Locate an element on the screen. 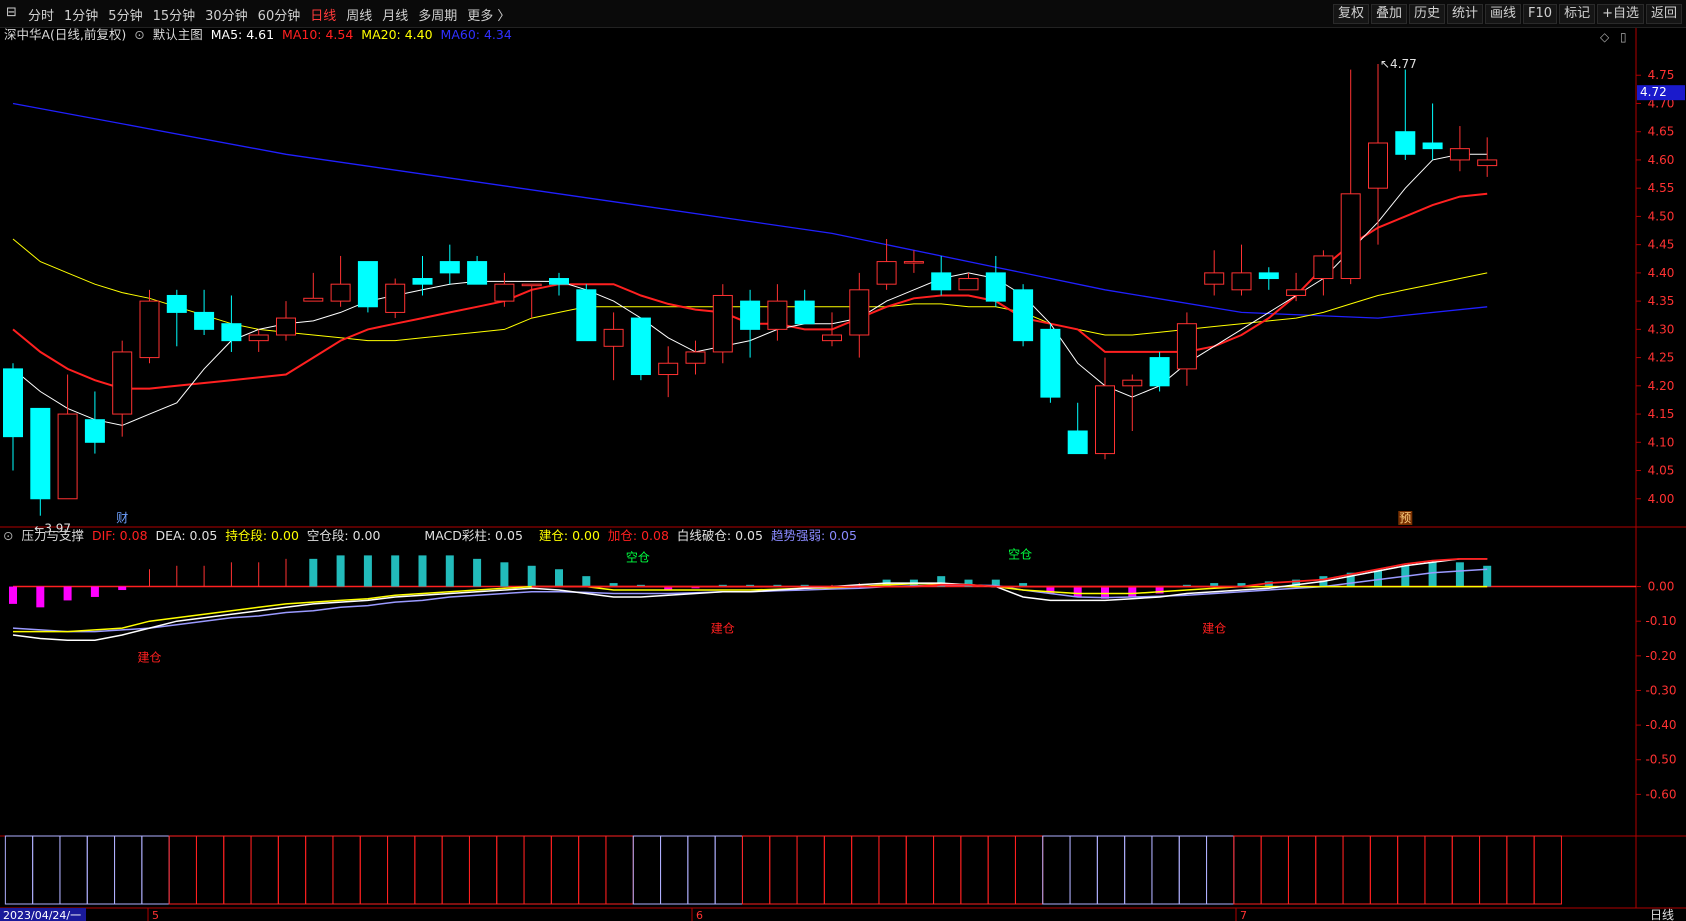  ma10-value: MA10: 4.54 is located at coordinates (318, 34).